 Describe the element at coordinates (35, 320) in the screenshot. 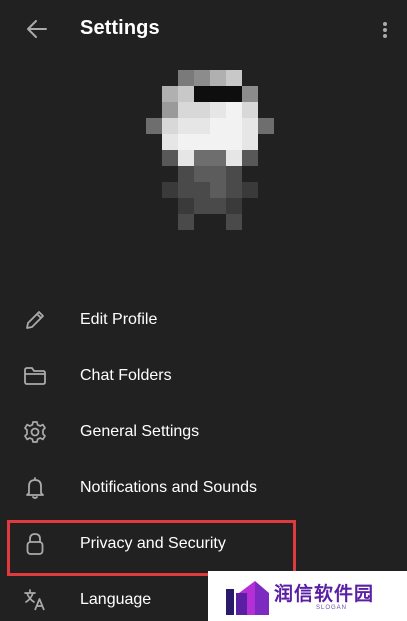

I see `pencil-icon` at that location.